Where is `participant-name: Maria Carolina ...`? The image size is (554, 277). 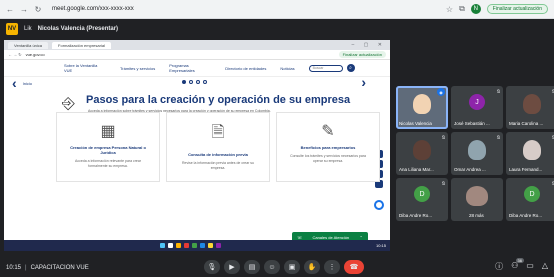
participant-name: Maria Carolina ... is located at coordinates (526, 123).